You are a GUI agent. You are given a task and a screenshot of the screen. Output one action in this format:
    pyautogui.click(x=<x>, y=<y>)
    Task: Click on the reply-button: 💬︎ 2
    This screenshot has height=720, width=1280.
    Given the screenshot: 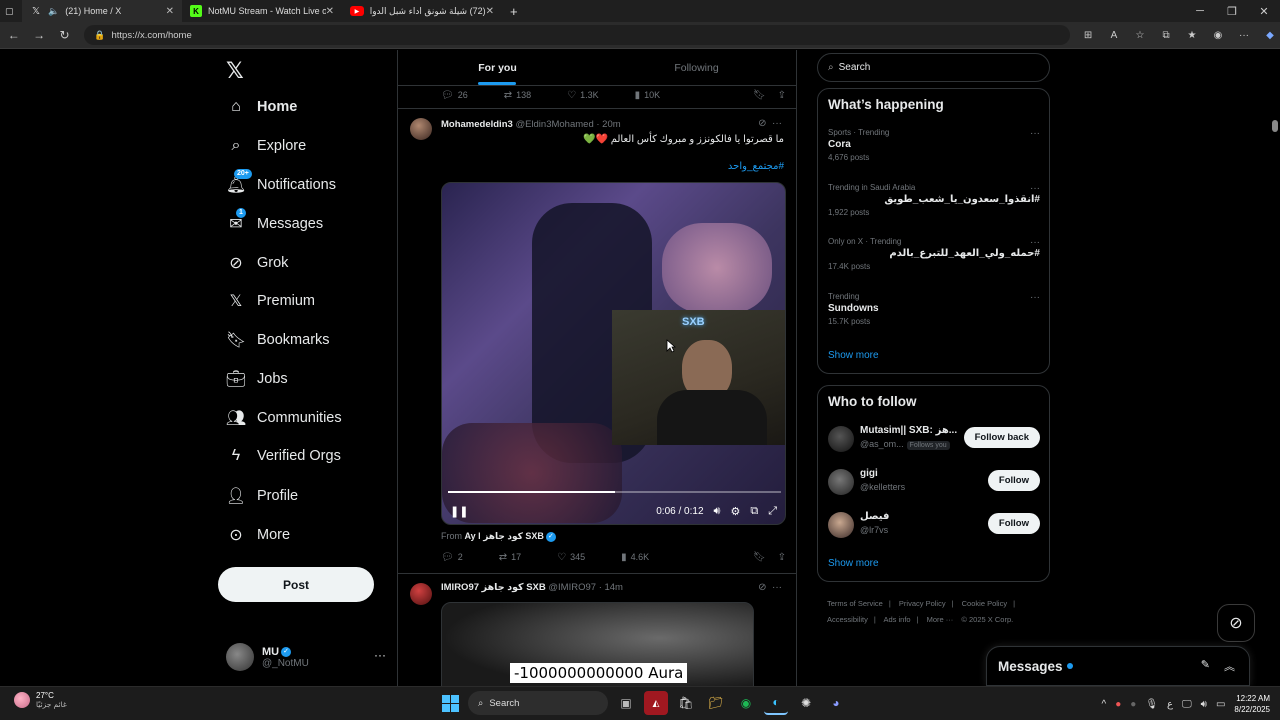 What is the action you would take?
    pyautogui.click(x=452, y=557)
    